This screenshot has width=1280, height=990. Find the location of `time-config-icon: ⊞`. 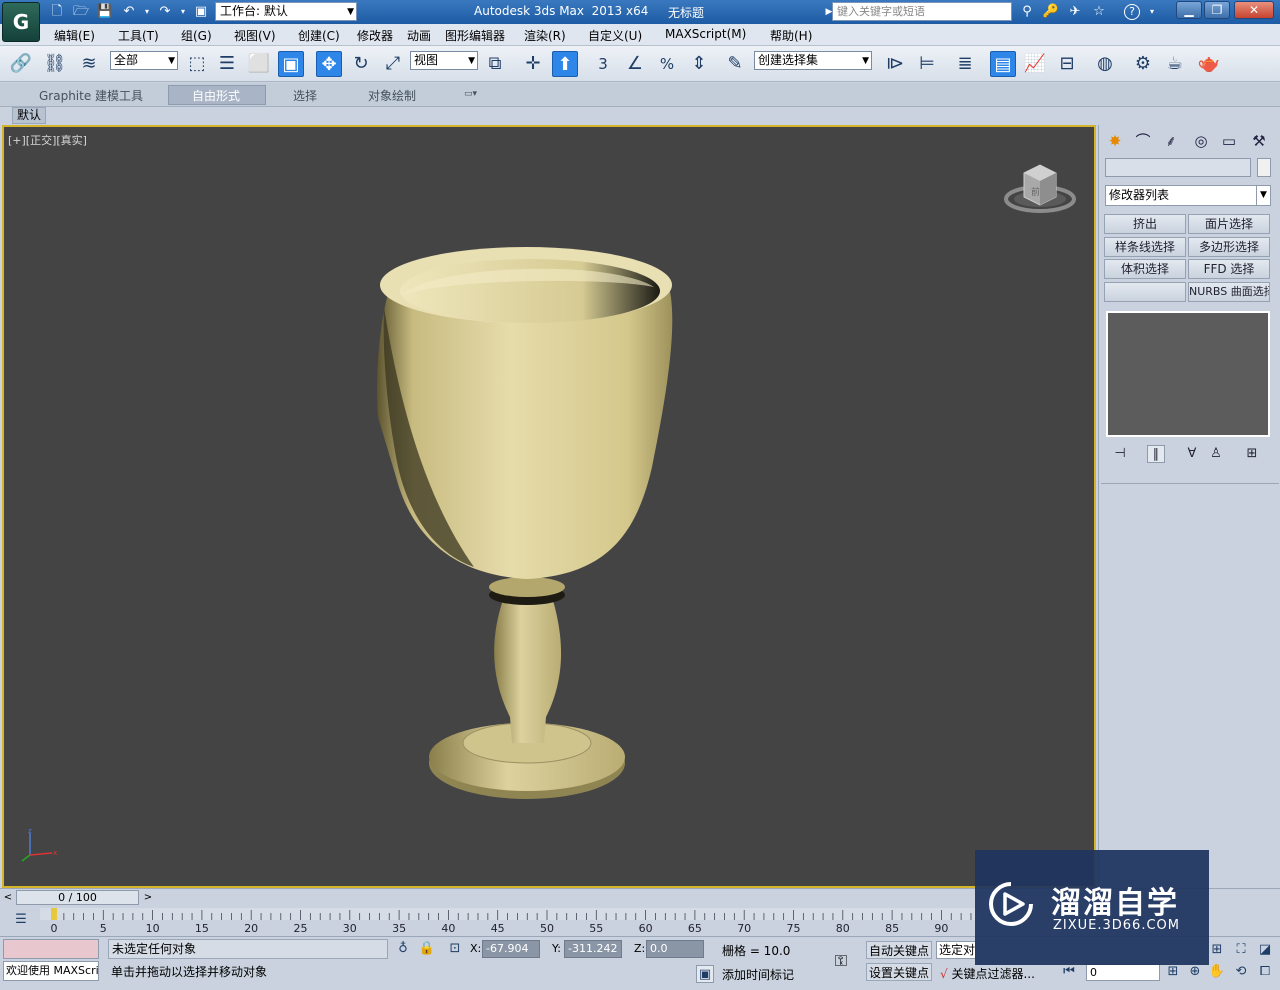

time-config-icon: ⊞ is located at coordinates (1173, 972).